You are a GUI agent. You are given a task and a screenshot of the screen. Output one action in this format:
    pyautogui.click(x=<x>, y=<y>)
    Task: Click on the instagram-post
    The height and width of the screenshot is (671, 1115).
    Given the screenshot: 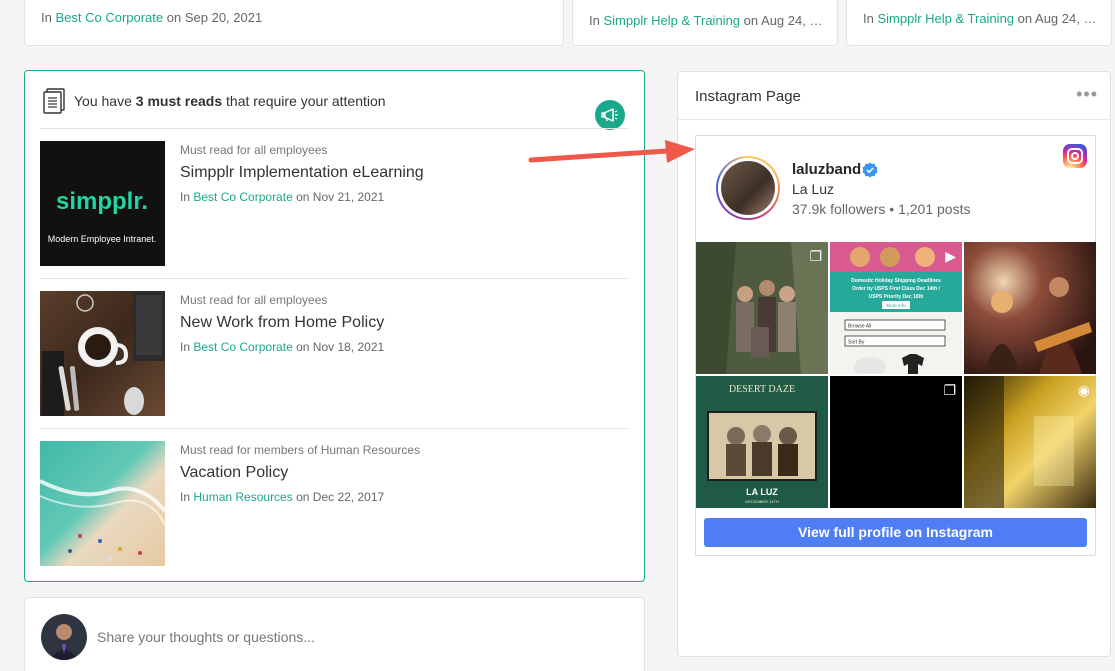 What is the action you would take?
    pyautogui.click(x=1030, y=308)
    